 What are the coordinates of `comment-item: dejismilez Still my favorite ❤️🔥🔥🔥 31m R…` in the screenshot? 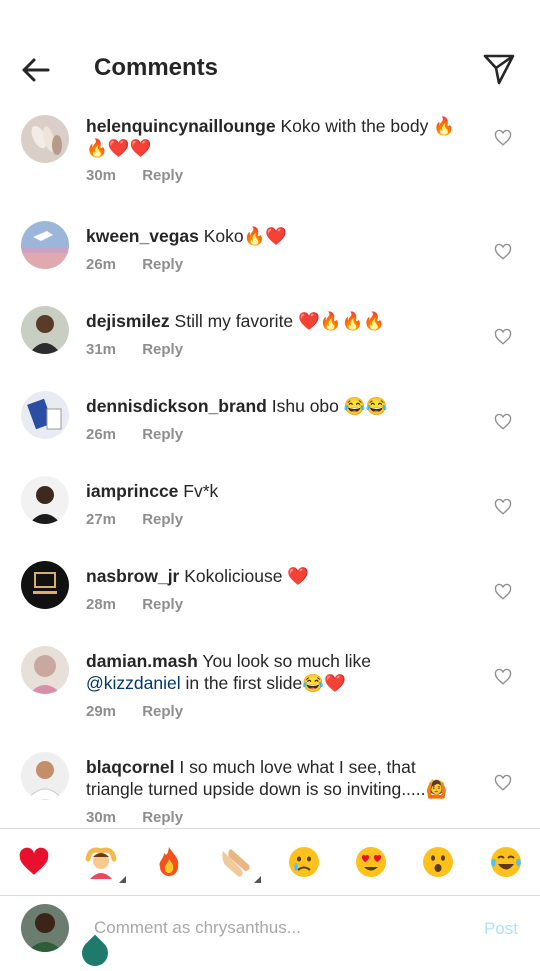 It's located at (270, 341).